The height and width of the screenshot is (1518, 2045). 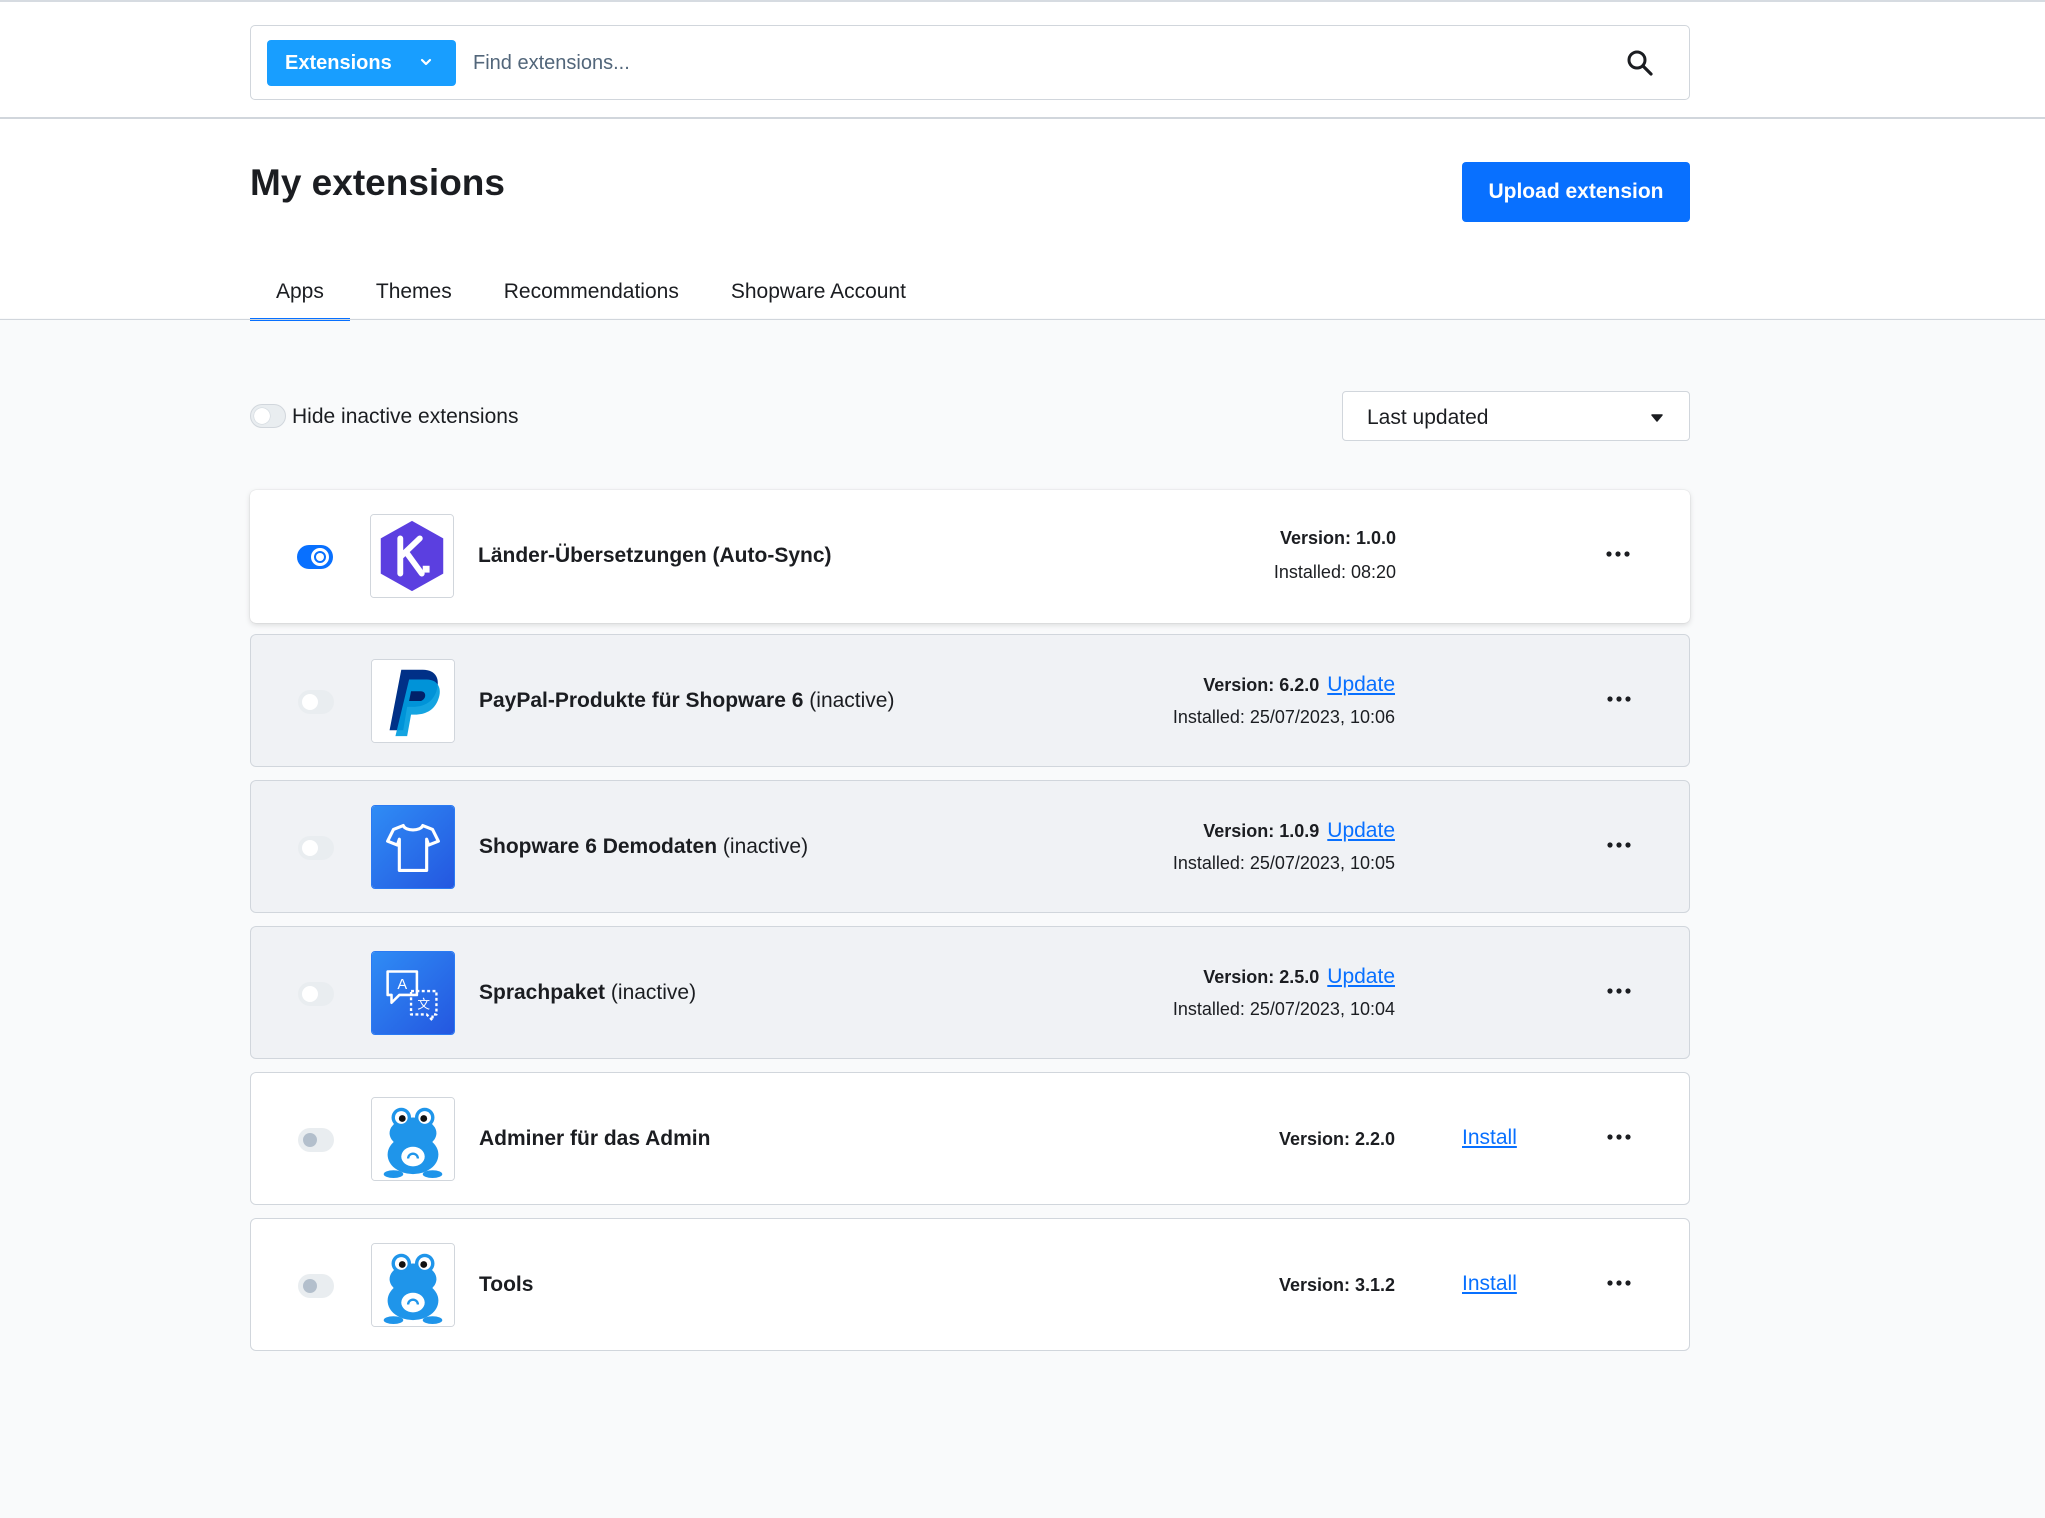 What do you see at coordinates (506, 1284) in the screenshot?
I see `extension-name: Tools` at bounding box center [506, 1284].